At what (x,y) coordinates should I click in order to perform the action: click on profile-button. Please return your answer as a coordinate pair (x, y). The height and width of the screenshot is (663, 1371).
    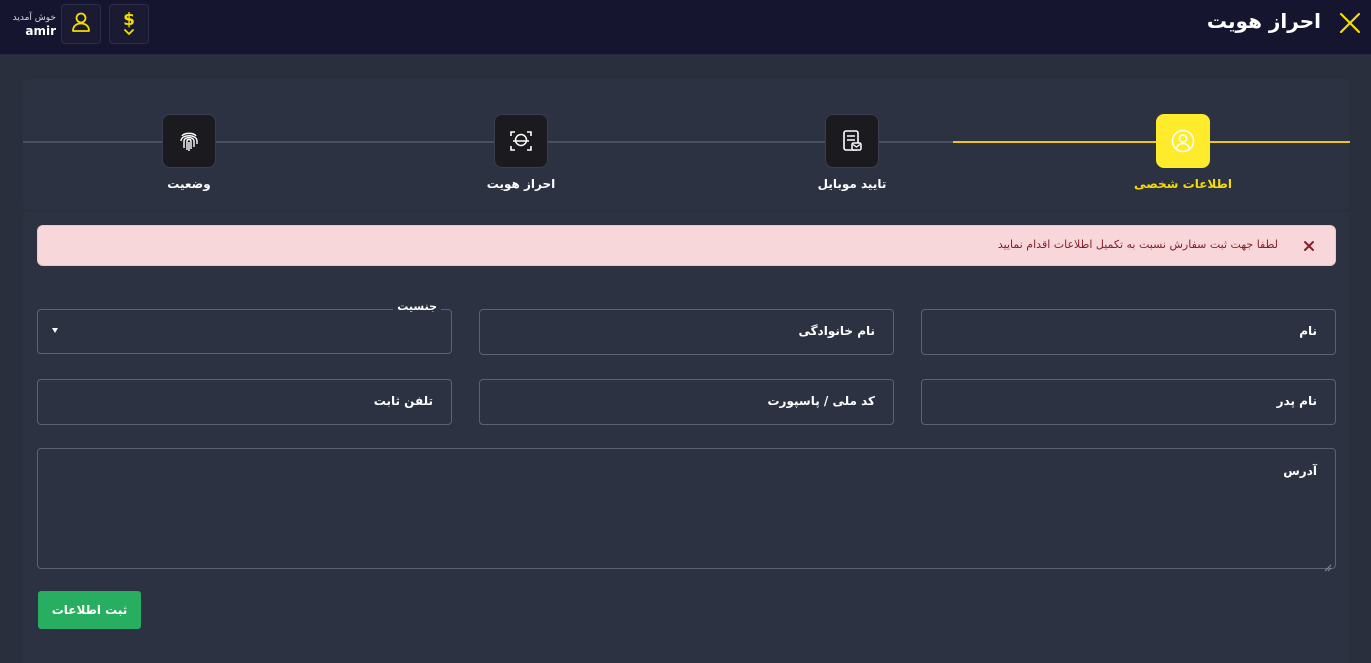
    Looking at the image, I should click on (81, 24).